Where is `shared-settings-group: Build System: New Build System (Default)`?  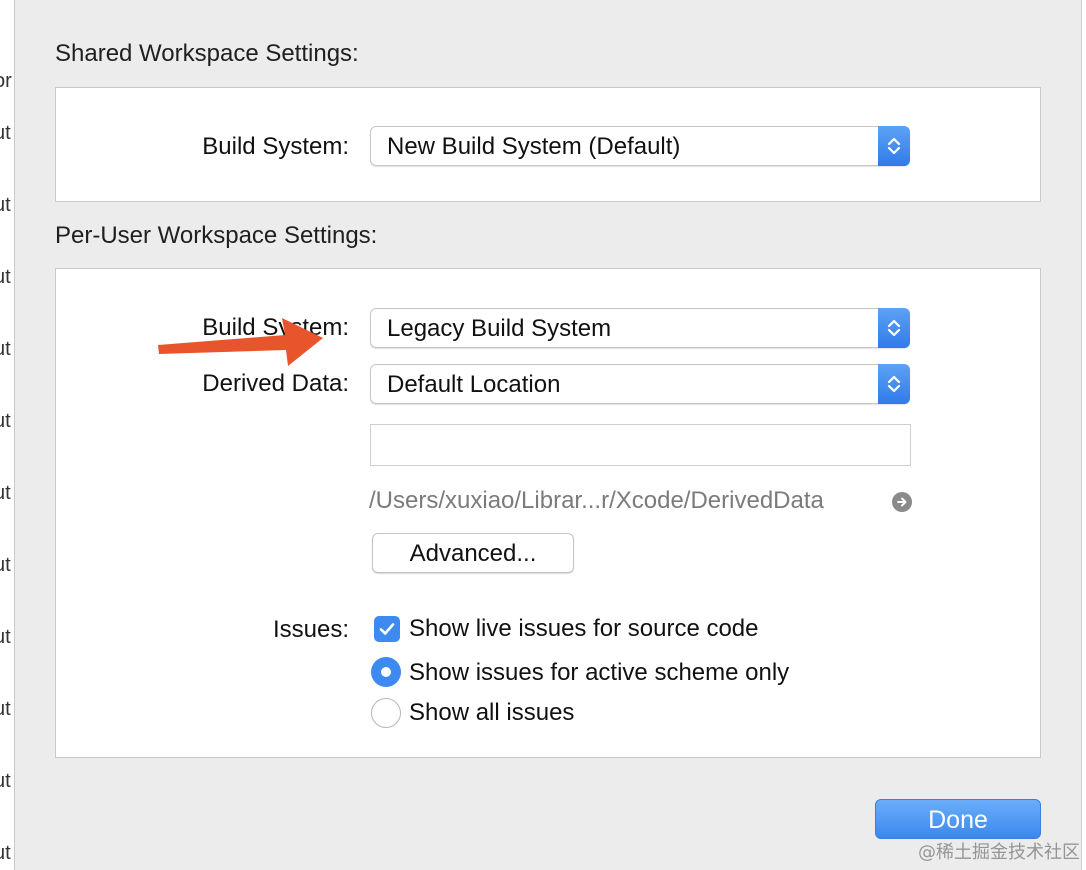 shared-settings-group: Build System: New Build System (Default) is located at coordinates (548, 144).